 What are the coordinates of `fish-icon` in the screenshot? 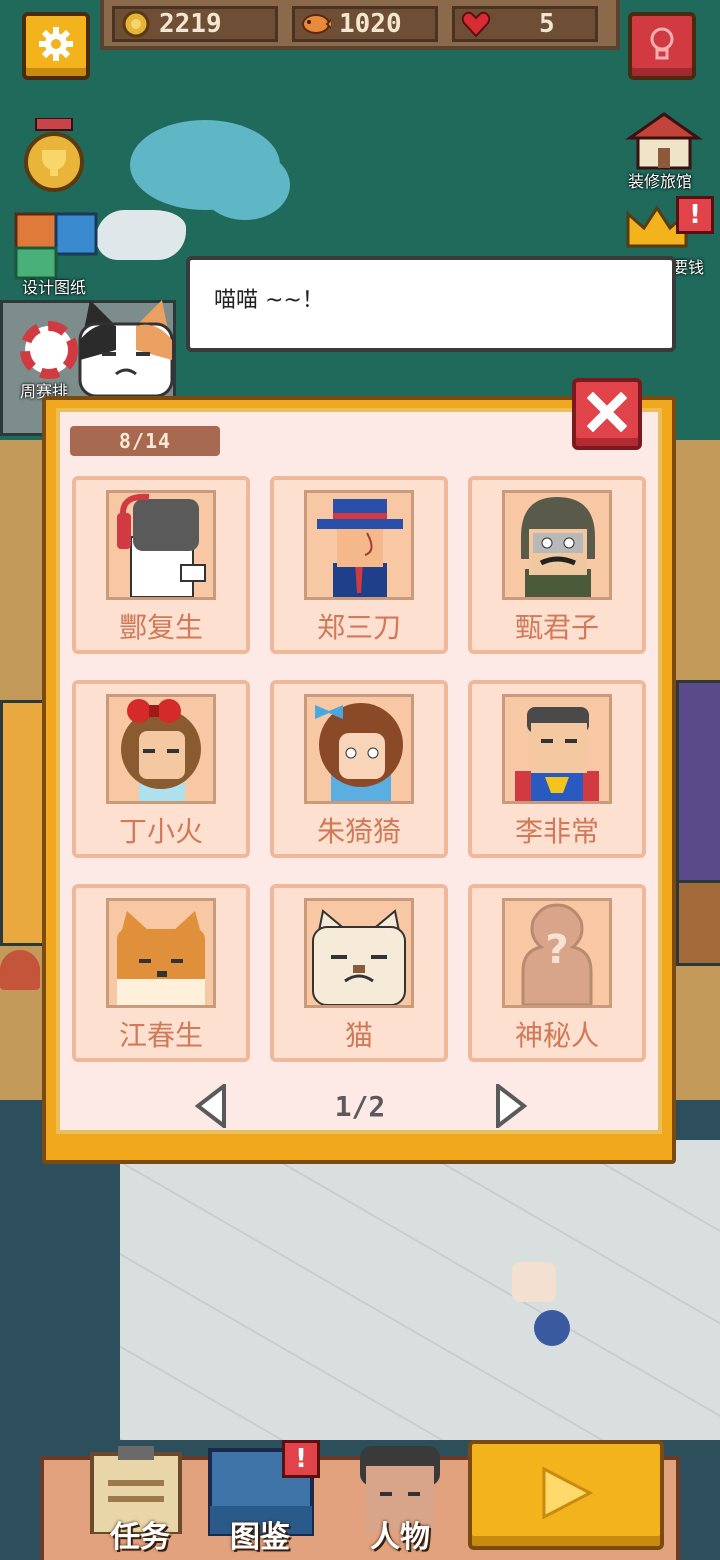 It's located at (316, 24).